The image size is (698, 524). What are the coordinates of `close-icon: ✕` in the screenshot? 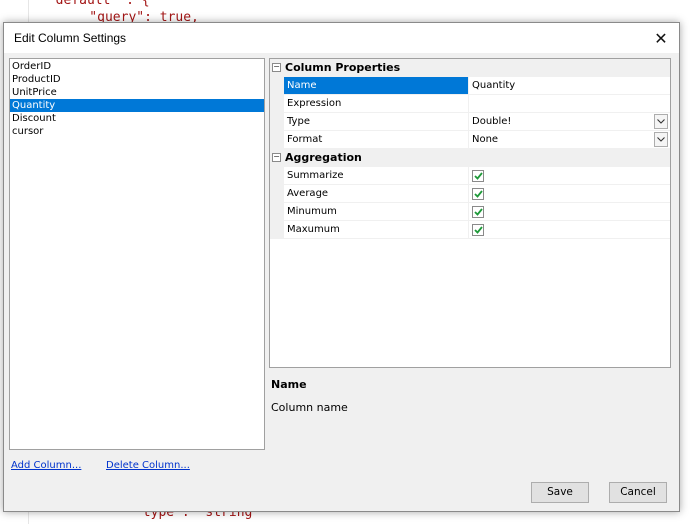 It's located at (661, 38).